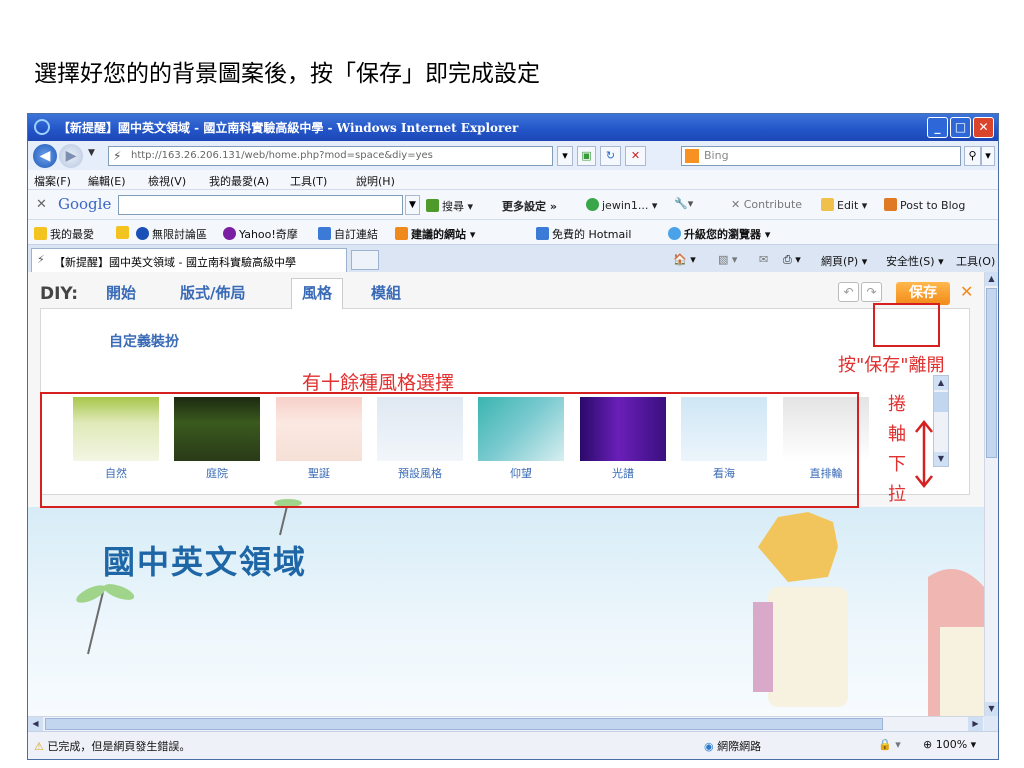  Describe the element at coordinates (64, 234) in the screenshot. I see `favorites-button: 我的最愛` at that location.